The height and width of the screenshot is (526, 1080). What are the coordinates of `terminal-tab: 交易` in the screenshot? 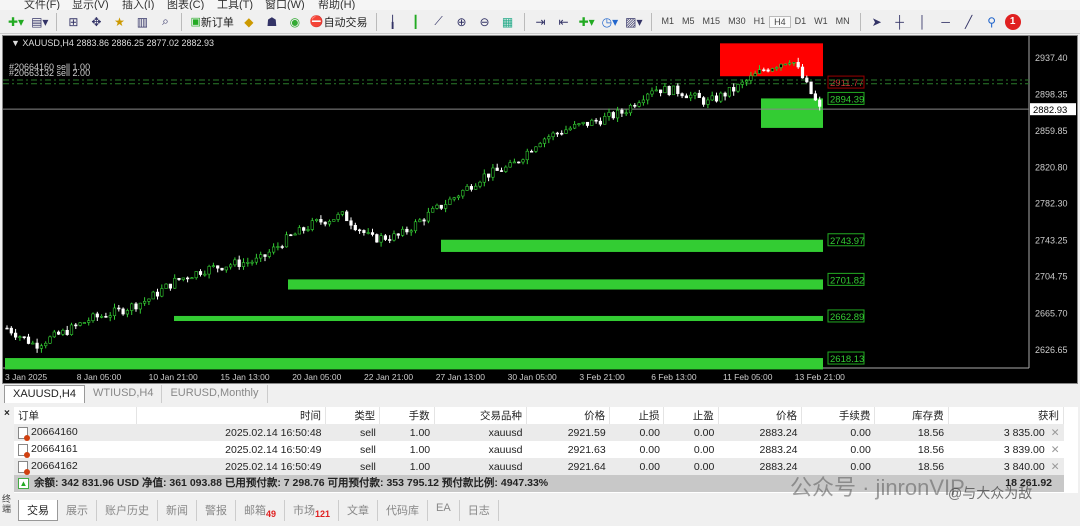 It's located at (38, 511).